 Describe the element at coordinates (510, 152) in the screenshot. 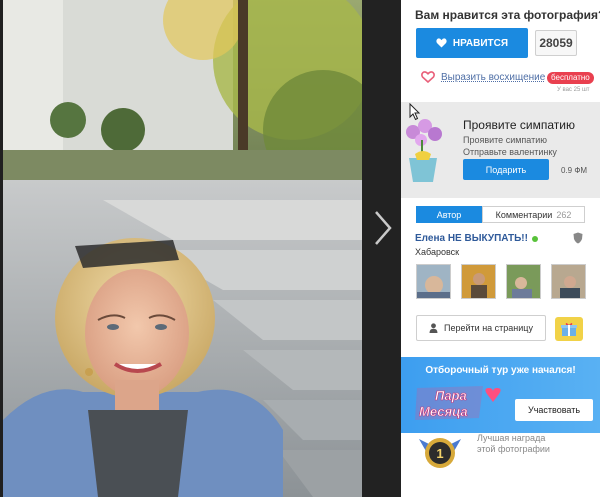

I see `gift-text-2: Отправьте валентинку` at that location.